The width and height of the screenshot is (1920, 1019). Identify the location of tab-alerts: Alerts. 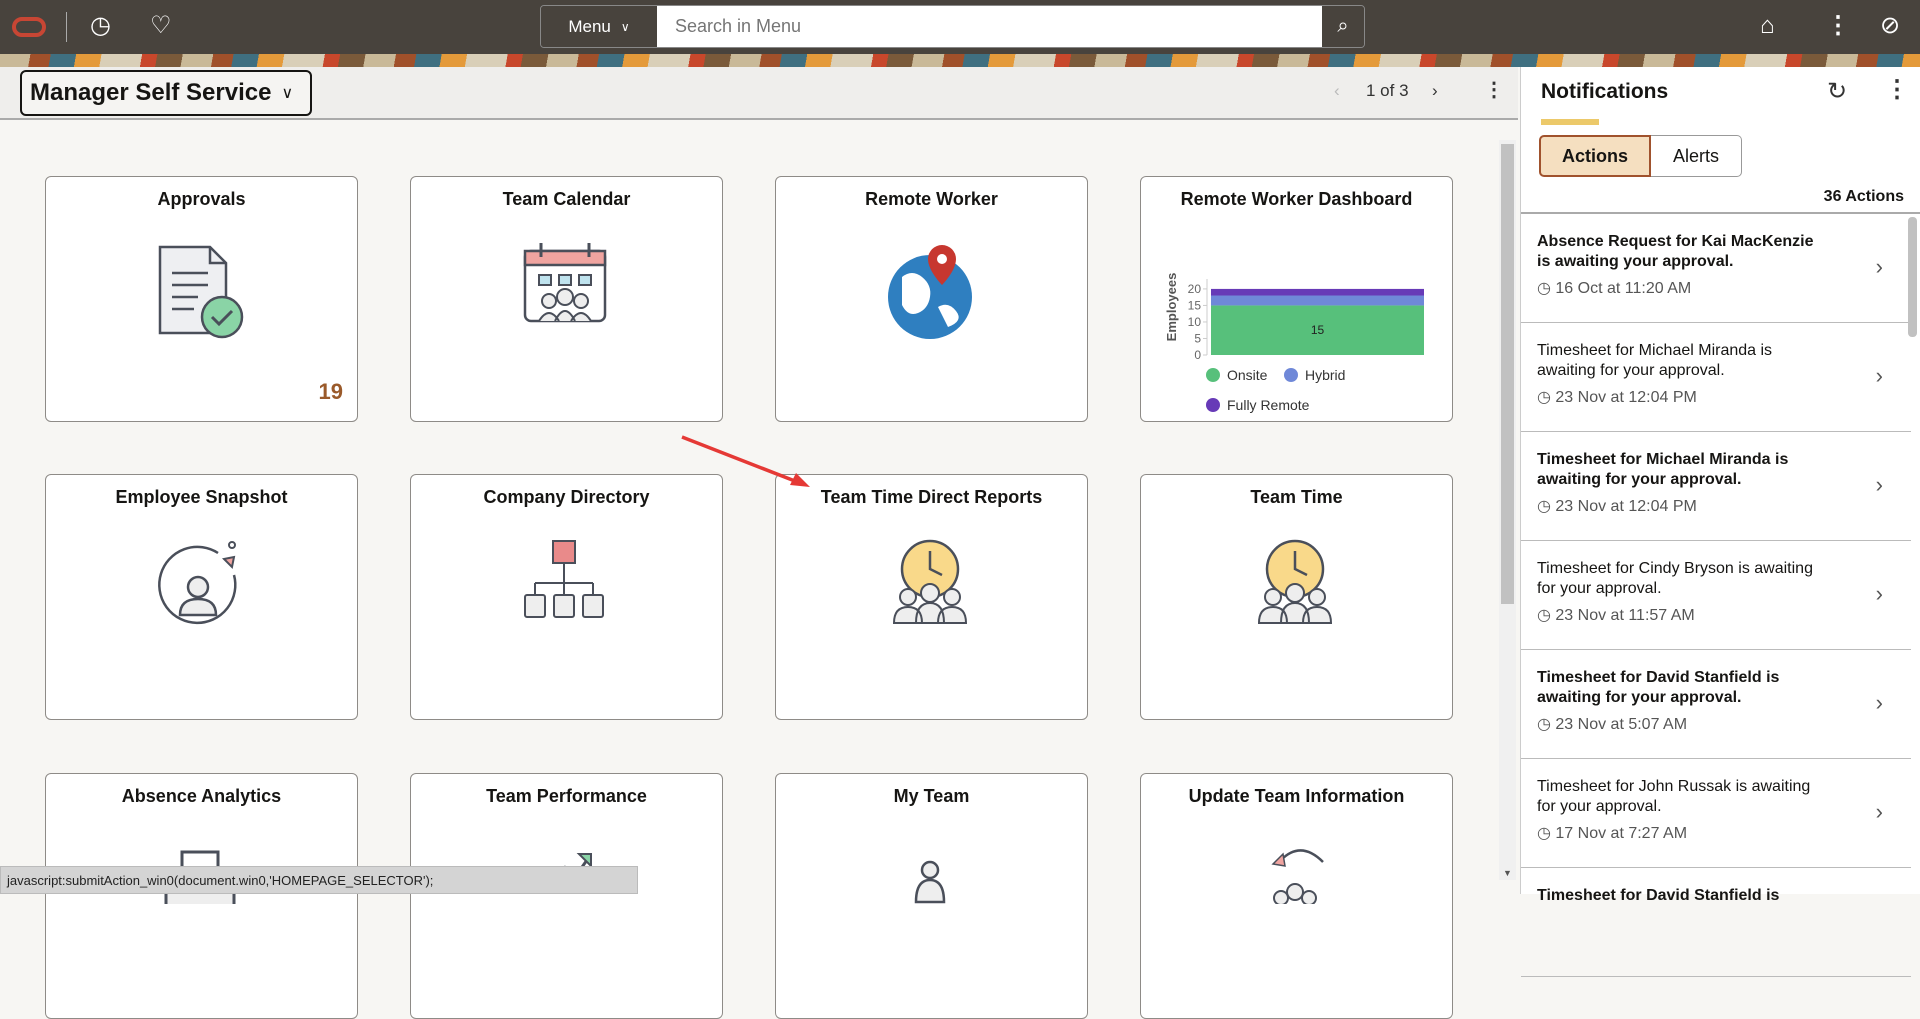
(1696, 156).